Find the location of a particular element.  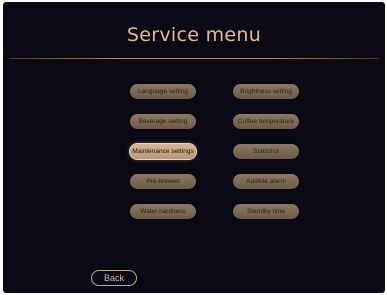

page-title: Service menu is located at coordinates (194, 35).